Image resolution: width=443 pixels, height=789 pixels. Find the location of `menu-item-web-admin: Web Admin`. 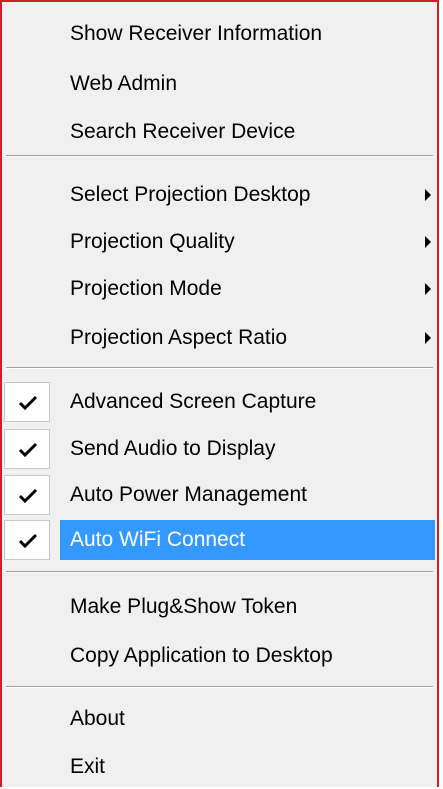

menu-item-web-admin: Web Admin is located at coordinates (219, 84).